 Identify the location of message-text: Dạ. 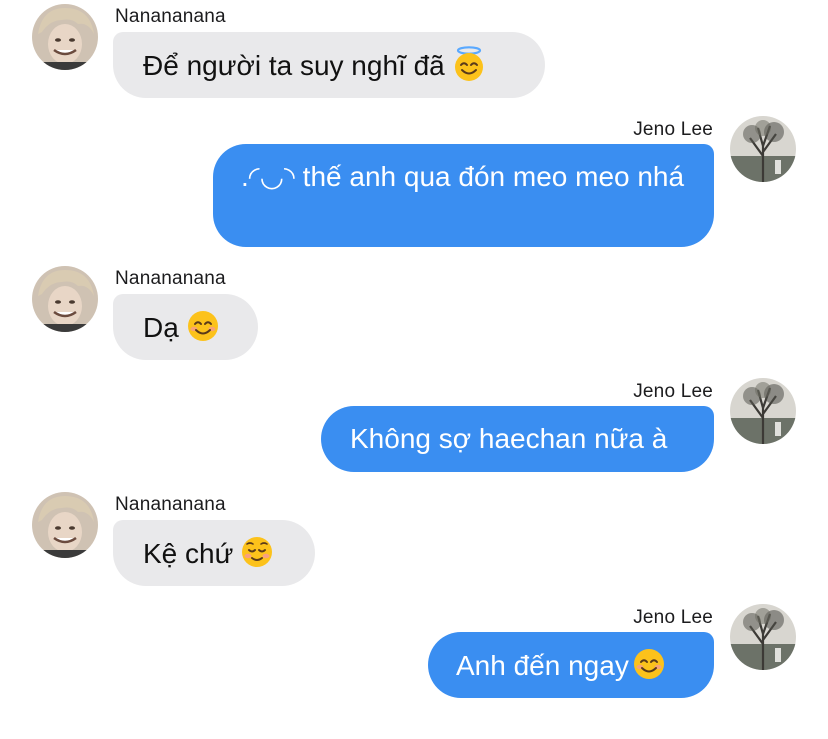
(161, 327).